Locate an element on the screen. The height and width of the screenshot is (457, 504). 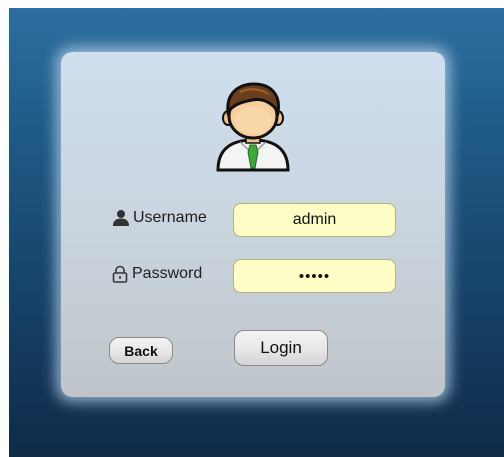
user-avatar-icon is located at coordinates (253, 127).